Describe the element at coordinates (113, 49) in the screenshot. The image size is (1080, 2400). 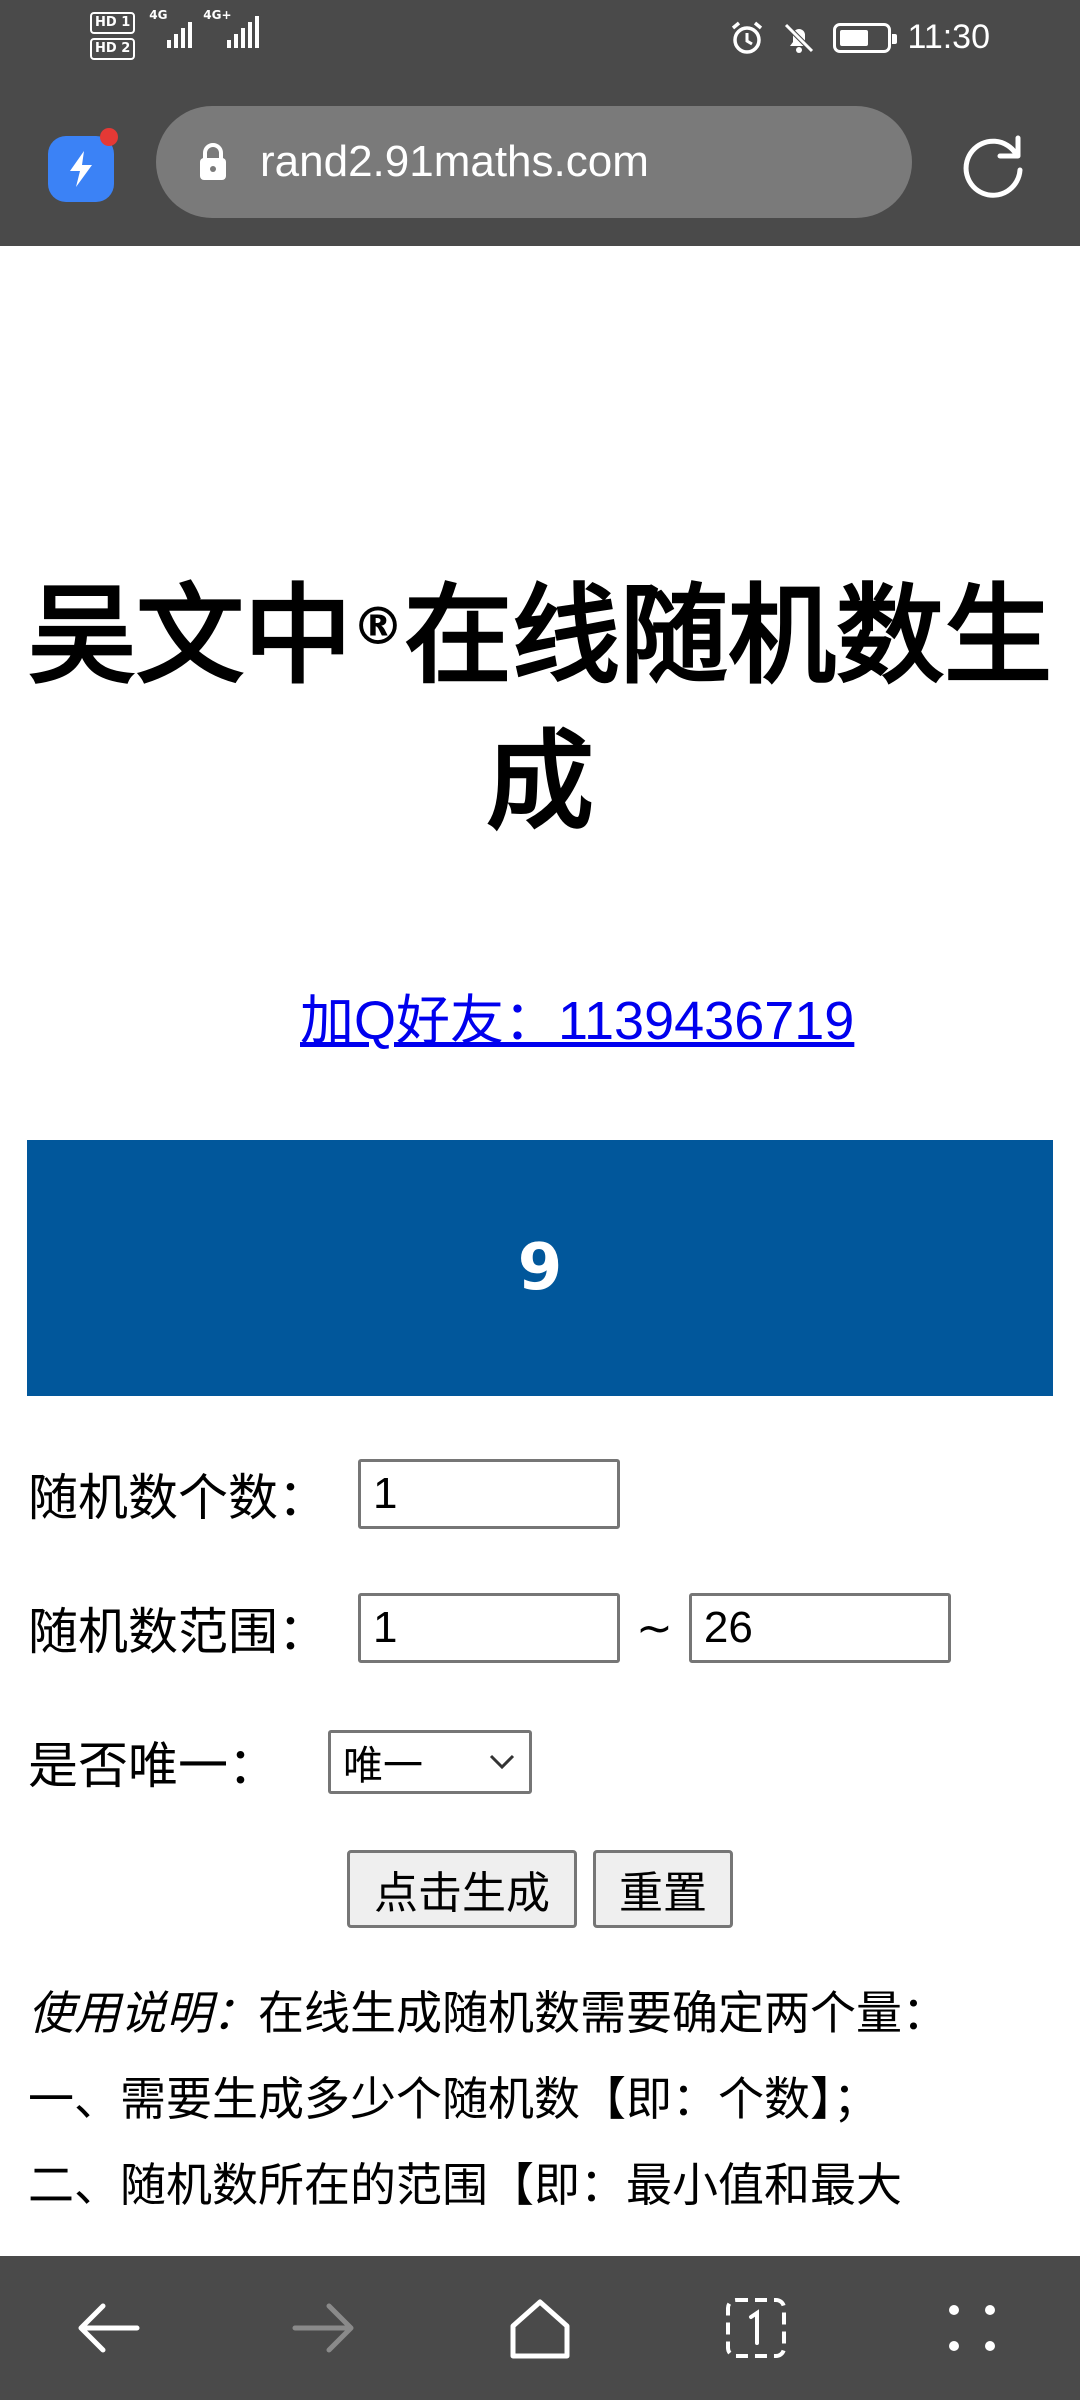
I see `hd-badge-2: HD 2` at that location.